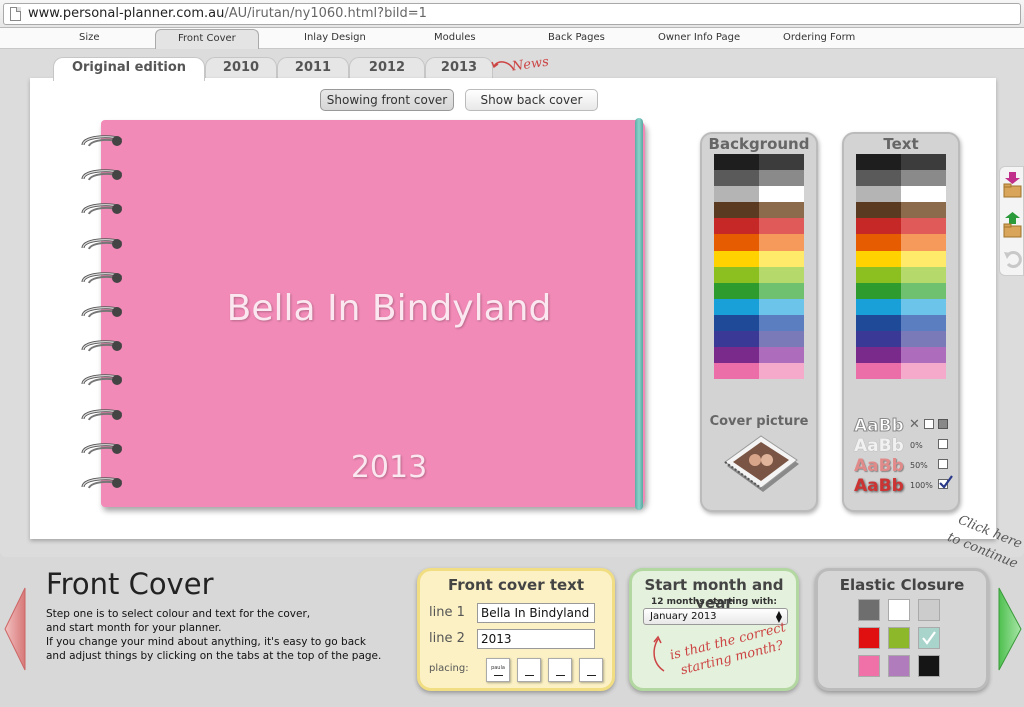 This screenshot has height=707, width=1024. Describe the element at coordinates (901, 426) in the screenshot. I see `text-style-option-plain: AaBb ✕` at that location.